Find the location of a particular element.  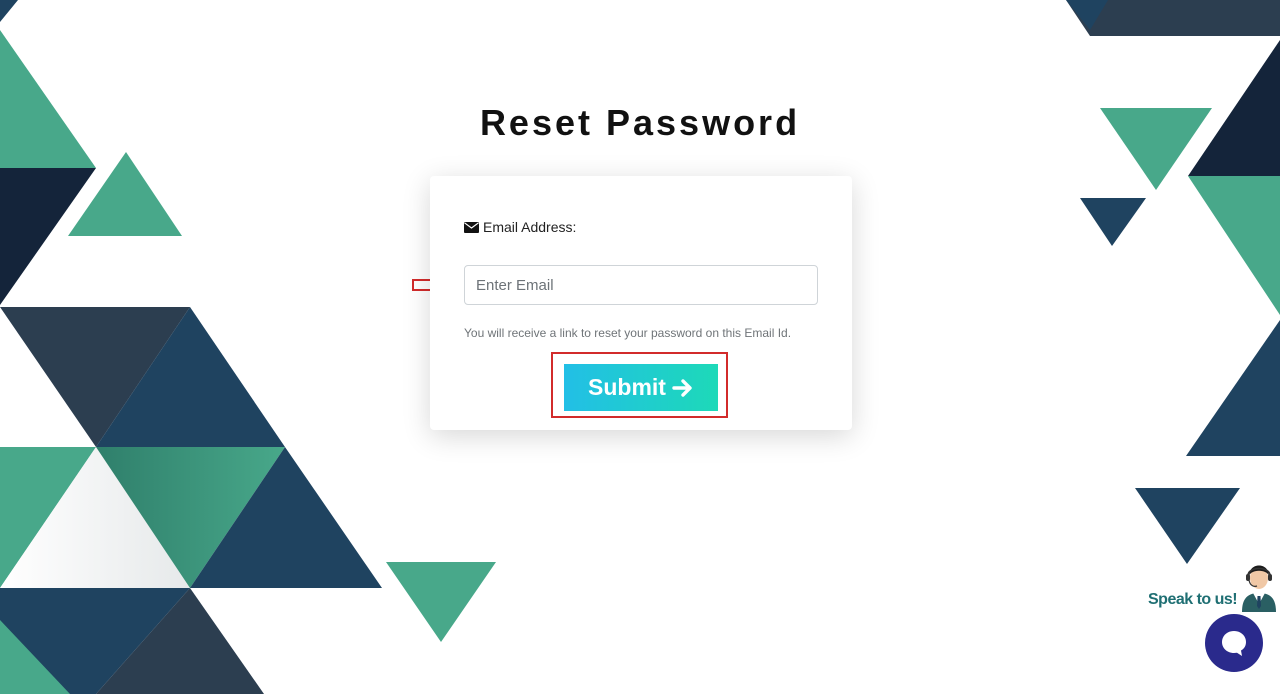

chat-button is located at coordinates (1234, 643).